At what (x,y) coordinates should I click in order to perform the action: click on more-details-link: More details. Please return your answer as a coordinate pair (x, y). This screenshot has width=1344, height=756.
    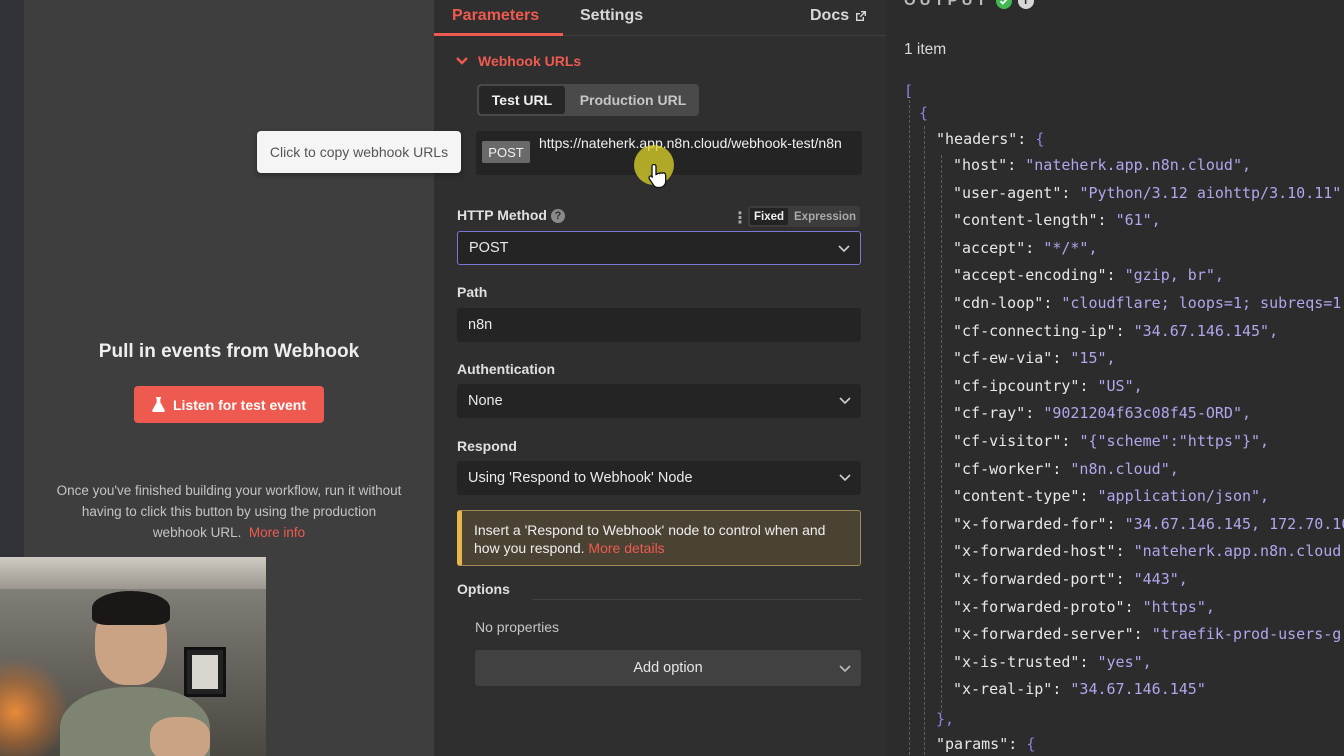
    Looking at the image, I should click on (626, 548).